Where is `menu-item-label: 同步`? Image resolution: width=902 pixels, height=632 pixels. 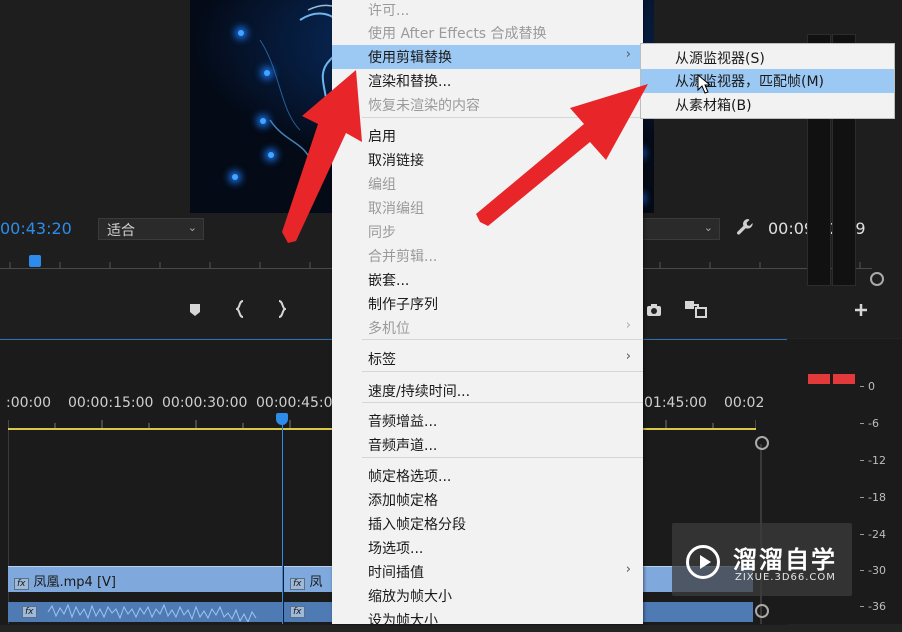 menu-item-label: 同步 is located at coordinates (382, 233).